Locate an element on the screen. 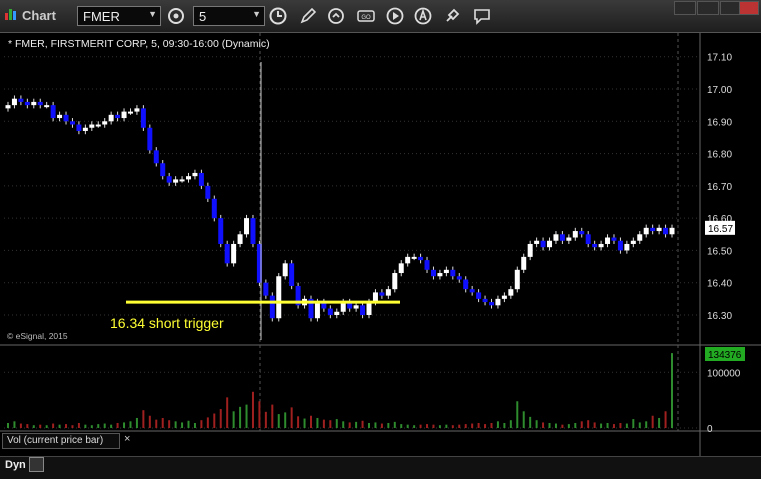 This screenshot has height=479, width=761. svg-text: GO is located at coordinates (366, 18).